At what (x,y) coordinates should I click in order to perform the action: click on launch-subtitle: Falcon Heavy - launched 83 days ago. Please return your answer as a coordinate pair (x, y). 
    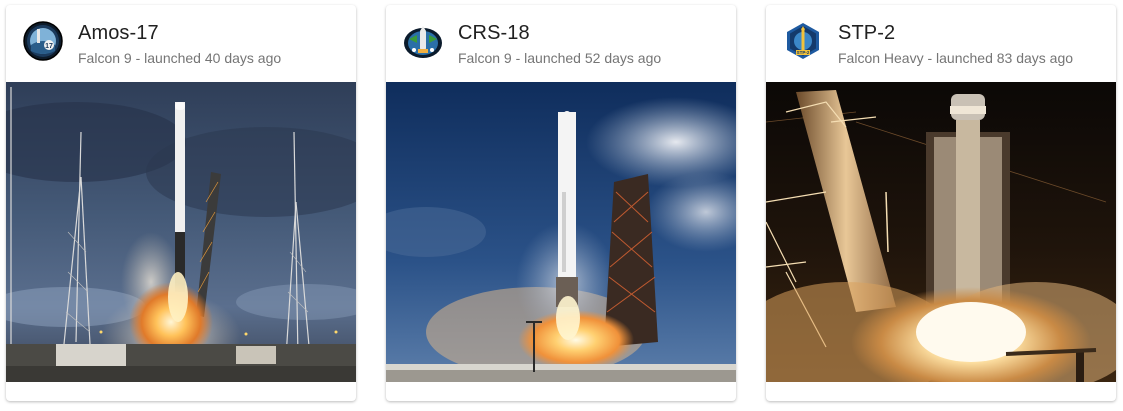
    Looking at the image, I should click on (956, 58).